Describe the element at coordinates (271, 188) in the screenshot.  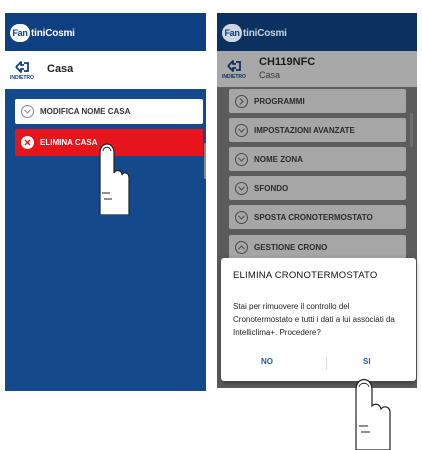
I see `menu-item-label: SFONDO` at that location.